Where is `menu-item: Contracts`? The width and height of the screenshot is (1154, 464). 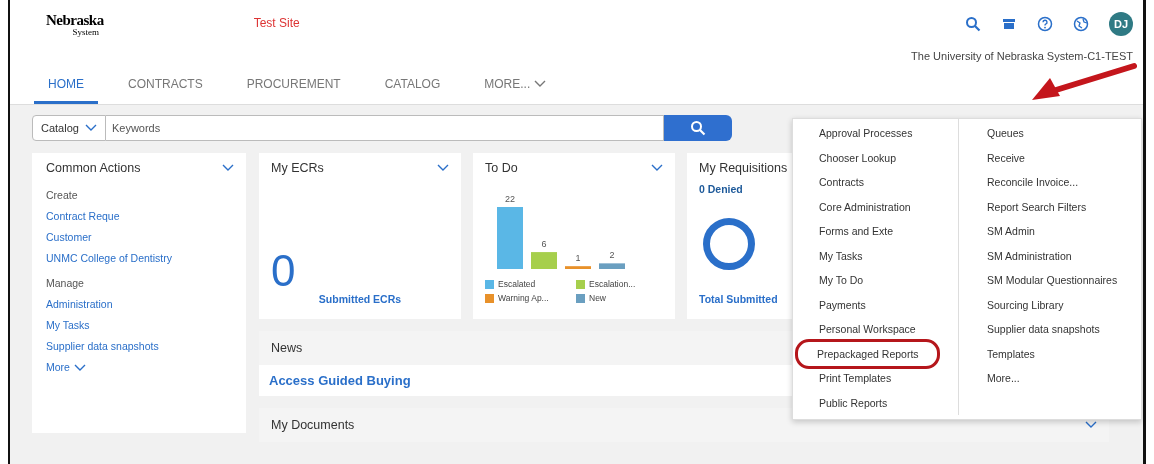
menu-item: Contracts is located at coordinates (841, 182).